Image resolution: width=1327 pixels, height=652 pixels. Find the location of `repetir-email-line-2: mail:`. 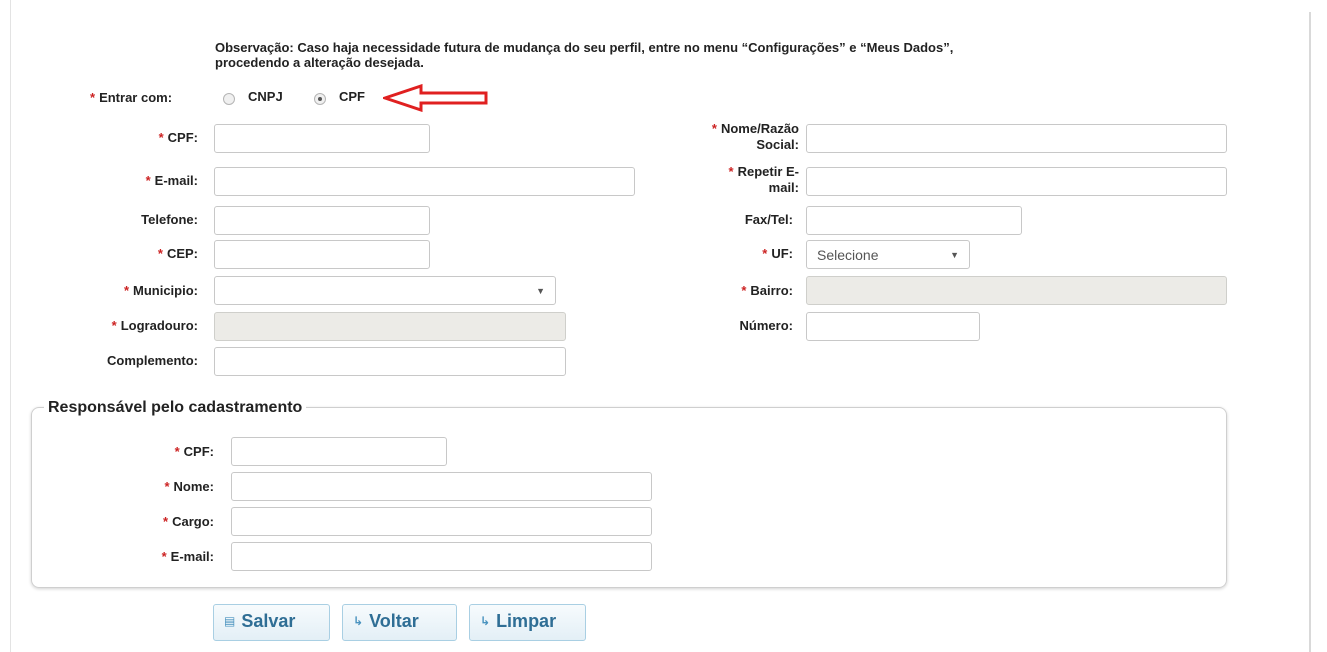

repetir-email-line-2: mail: is located at coordinates (783, 187).